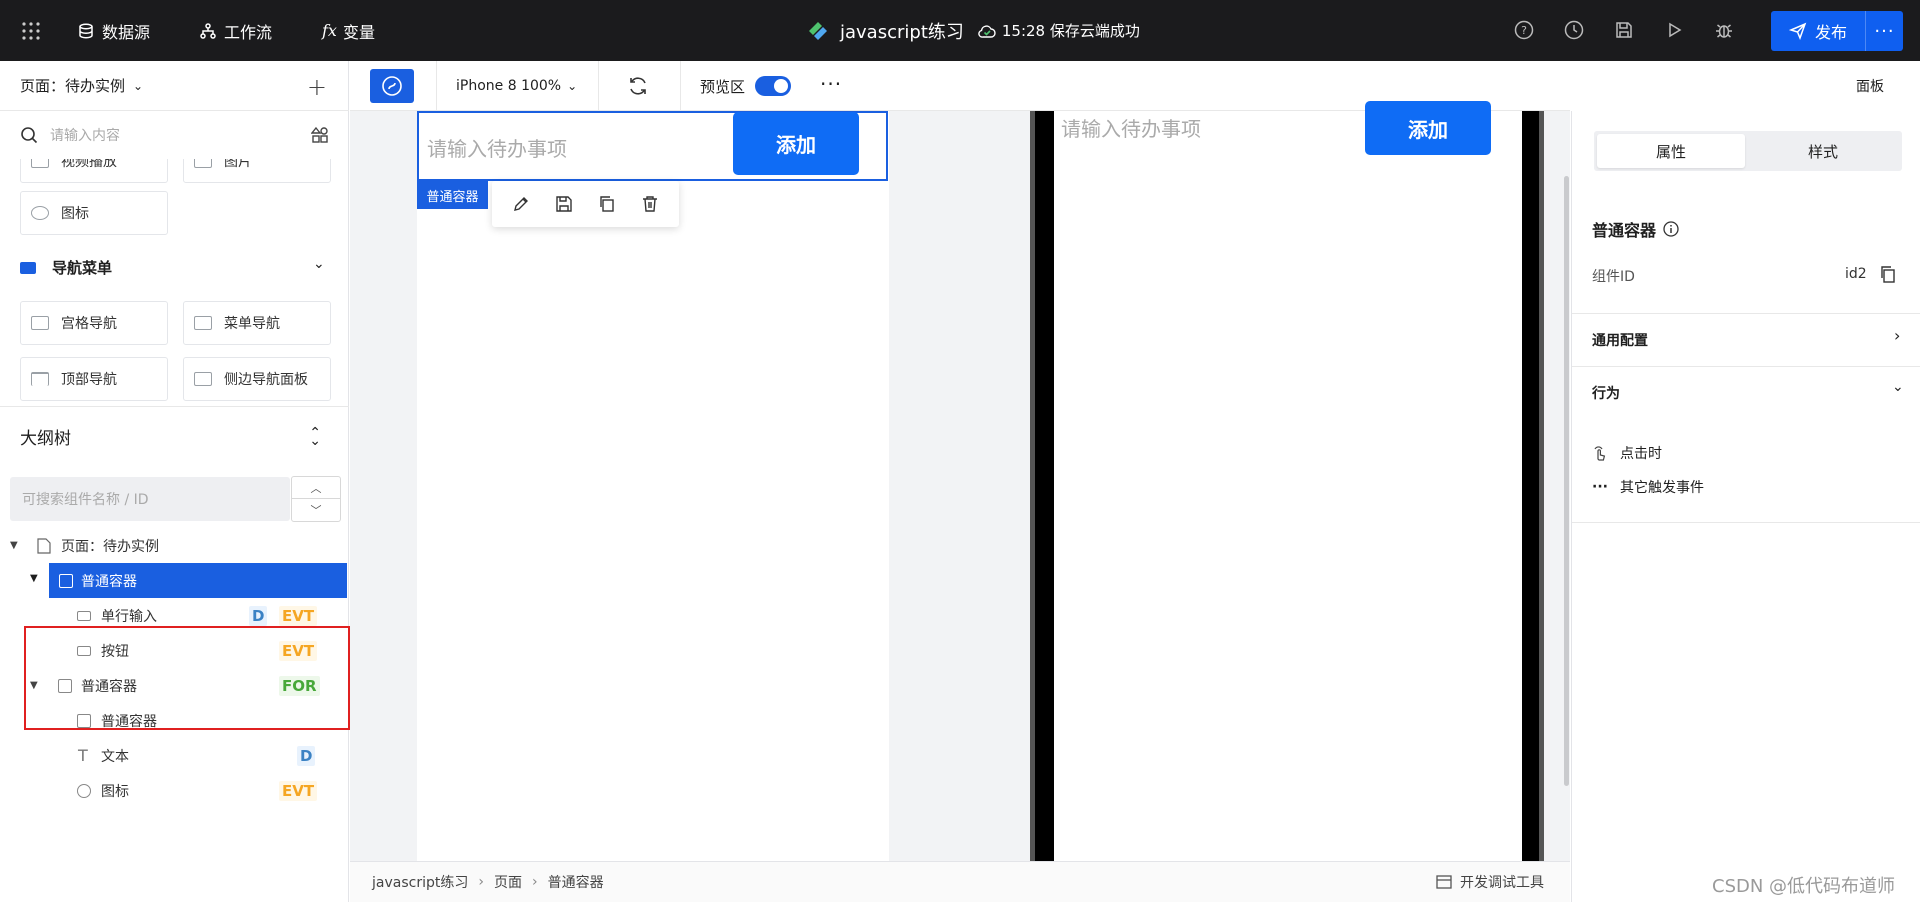 Image resolution: width=1920 pixels, height=902 pixels. Describe the element at coordinates (298, 615) in the screenshot. I see `event-badge: EVT` at that location.